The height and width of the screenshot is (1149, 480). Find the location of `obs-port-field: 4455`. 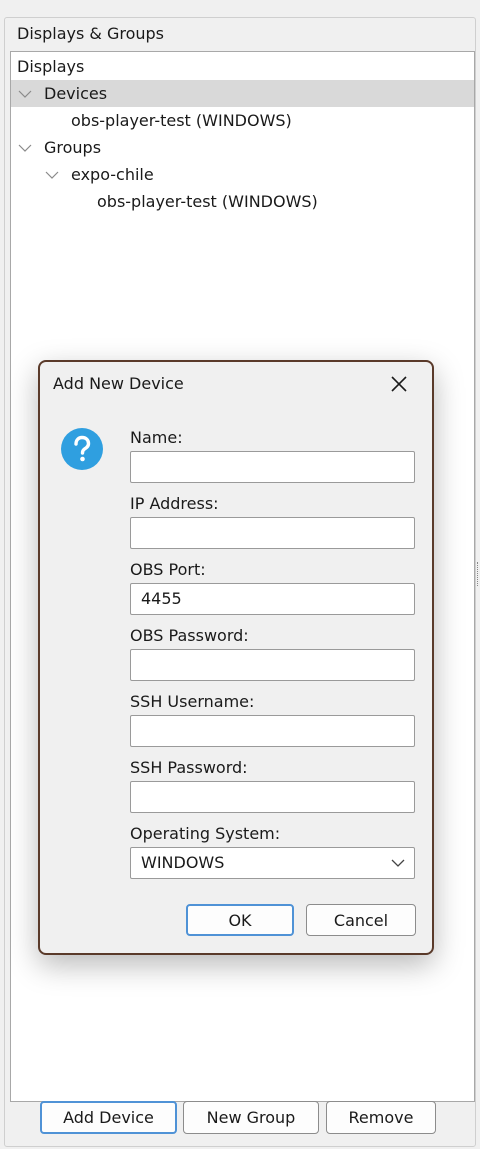

obs-port-field: 4455 is located at coordinates (272, 599).